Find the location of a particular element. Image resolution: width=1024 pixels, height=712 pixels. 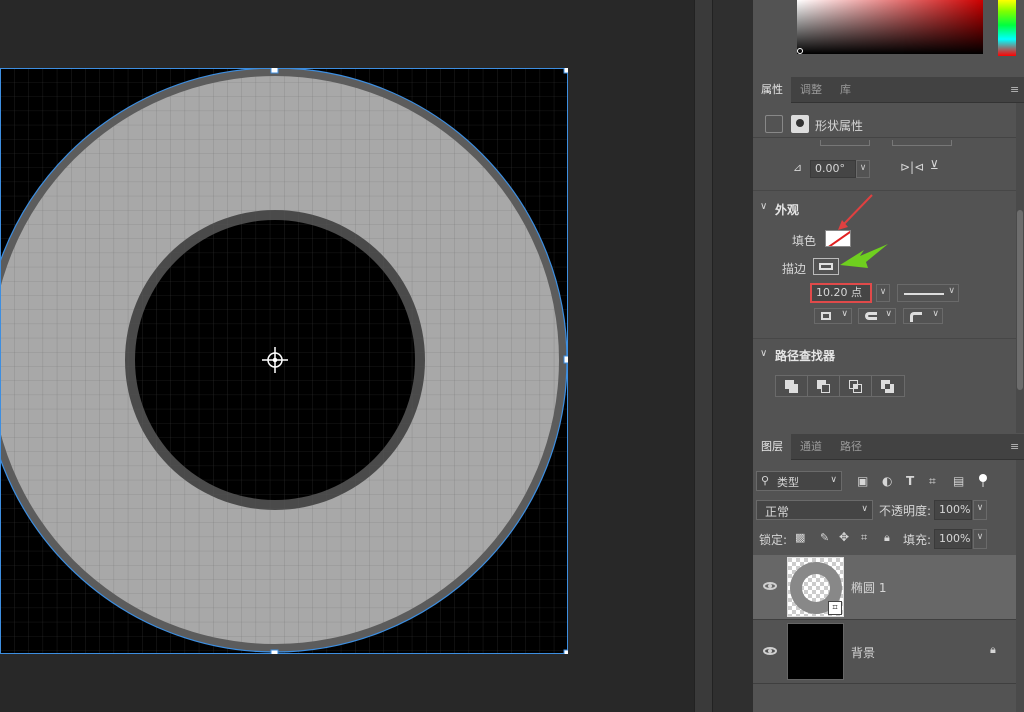

subtract-front-shape-icon is located at coordinates (824, 386).